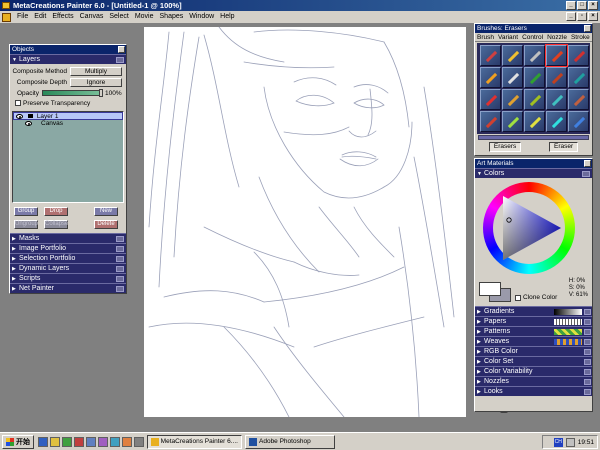 Image resolution: width=600 pixels, height=450 pixels. What do you see at coordinates (558, 442) in the screenshot?
I see `input-method-icon: CH` at bounding box center [558, 442].